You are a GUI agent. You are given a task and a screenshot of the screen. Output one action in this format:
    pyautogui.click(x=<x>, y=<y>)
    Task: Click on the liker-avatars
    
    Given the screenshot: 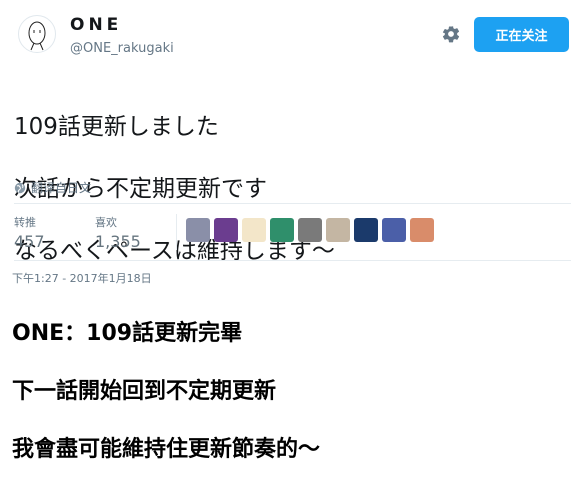 What is the action you would take?
    pyautogui.click(x=310, y=230)
    